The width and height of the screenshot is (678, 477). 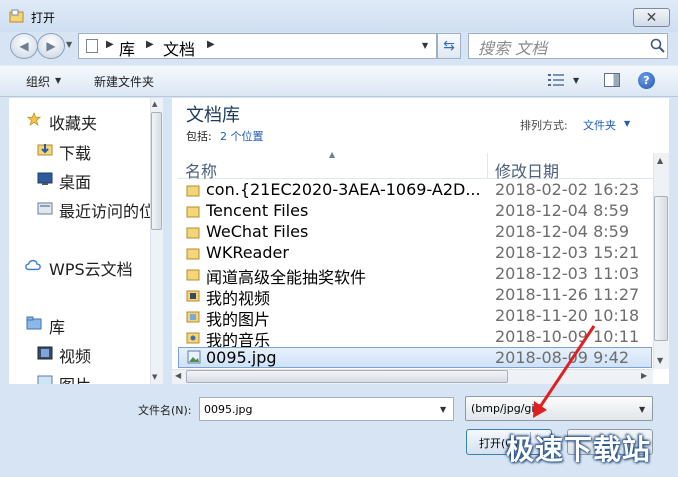 I want to click on title-bar, so click(x=339, y=16).